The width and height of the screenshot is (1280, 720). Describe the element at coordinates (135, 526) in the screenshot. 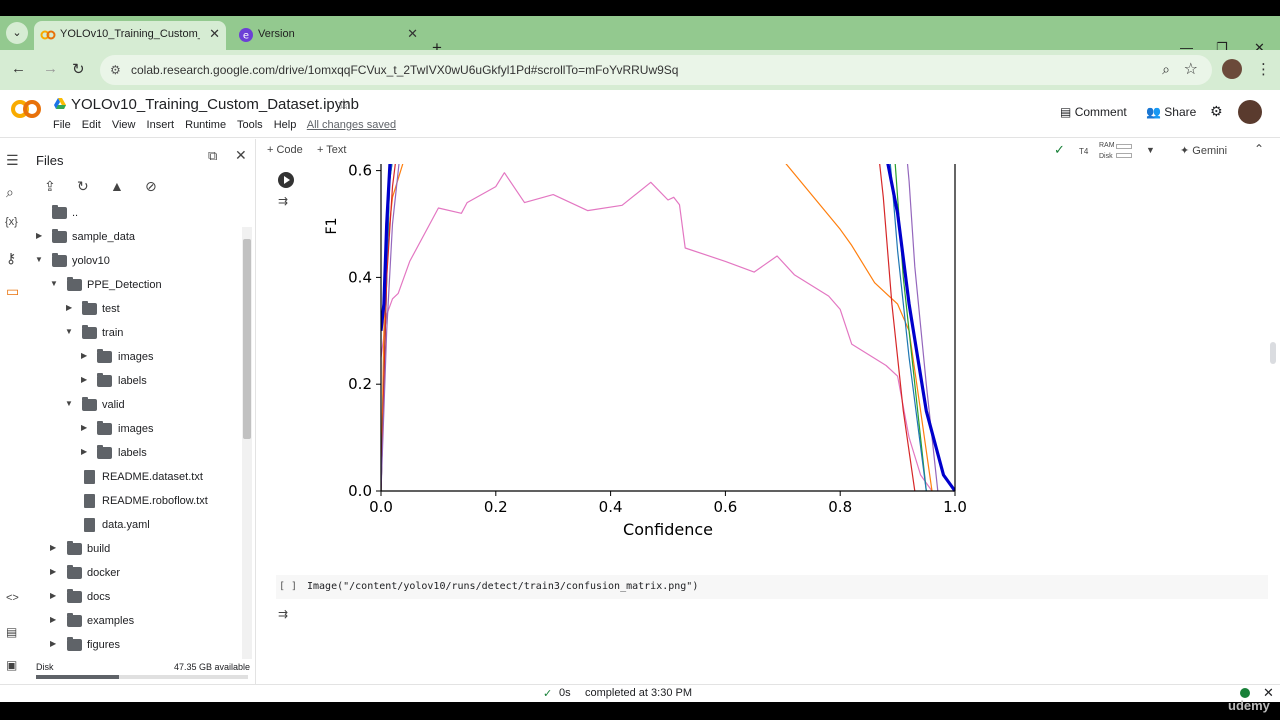

I see `tree-item-data-yaml: data.yaml` at that location.